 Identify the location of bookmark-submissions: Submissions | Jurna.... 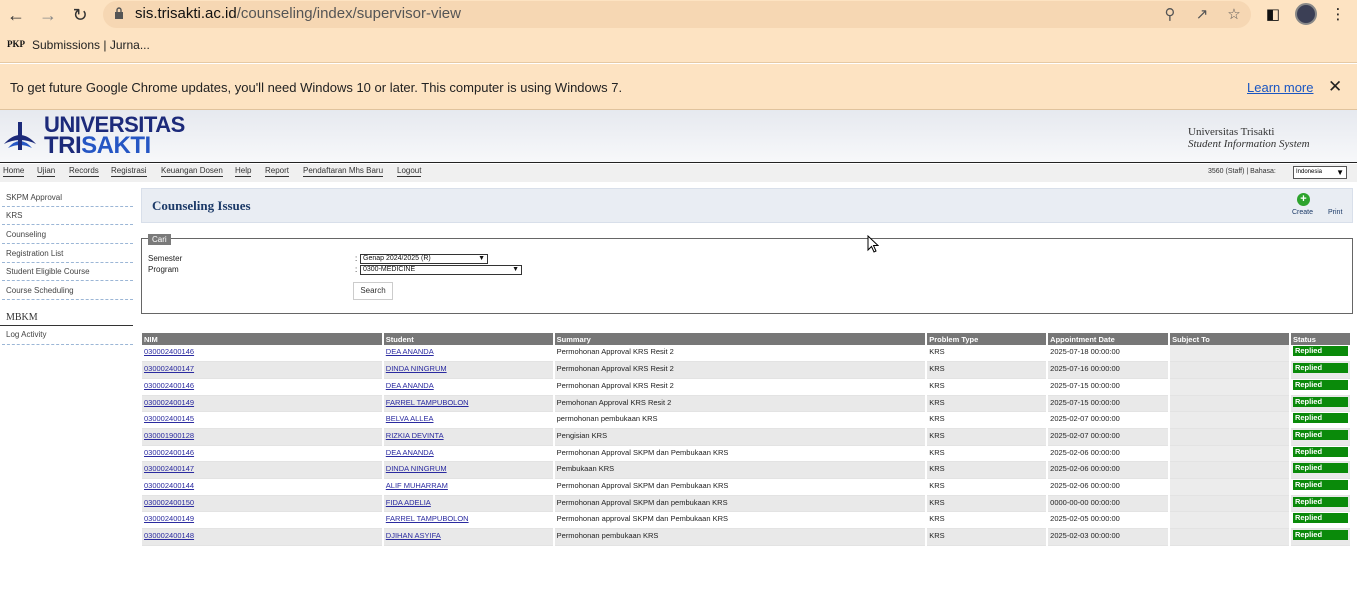
(91, 45).